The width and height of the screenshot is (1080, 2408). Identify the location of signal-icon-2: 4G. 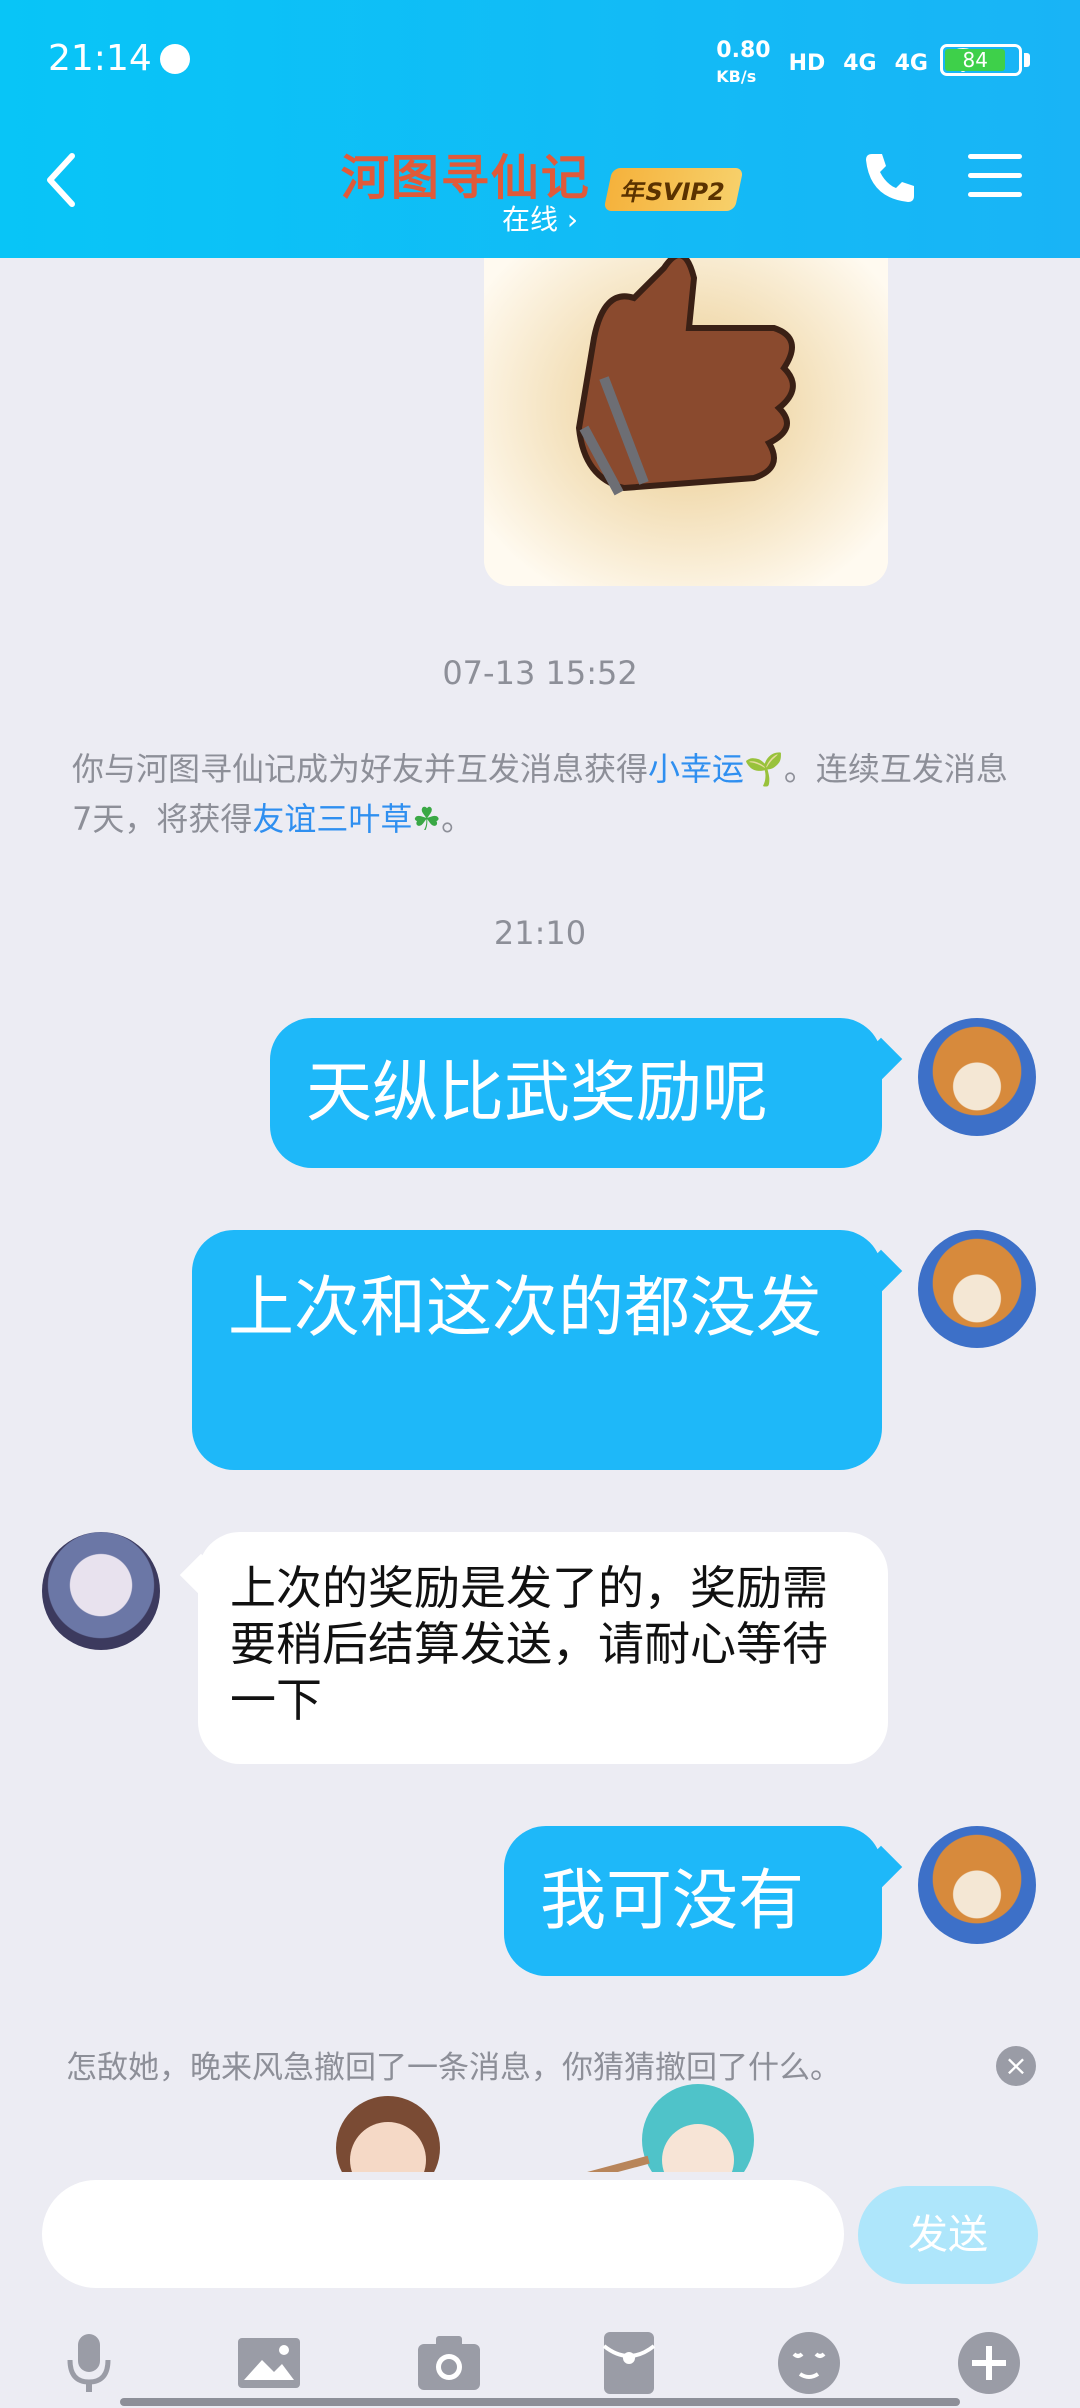
(911, 63).